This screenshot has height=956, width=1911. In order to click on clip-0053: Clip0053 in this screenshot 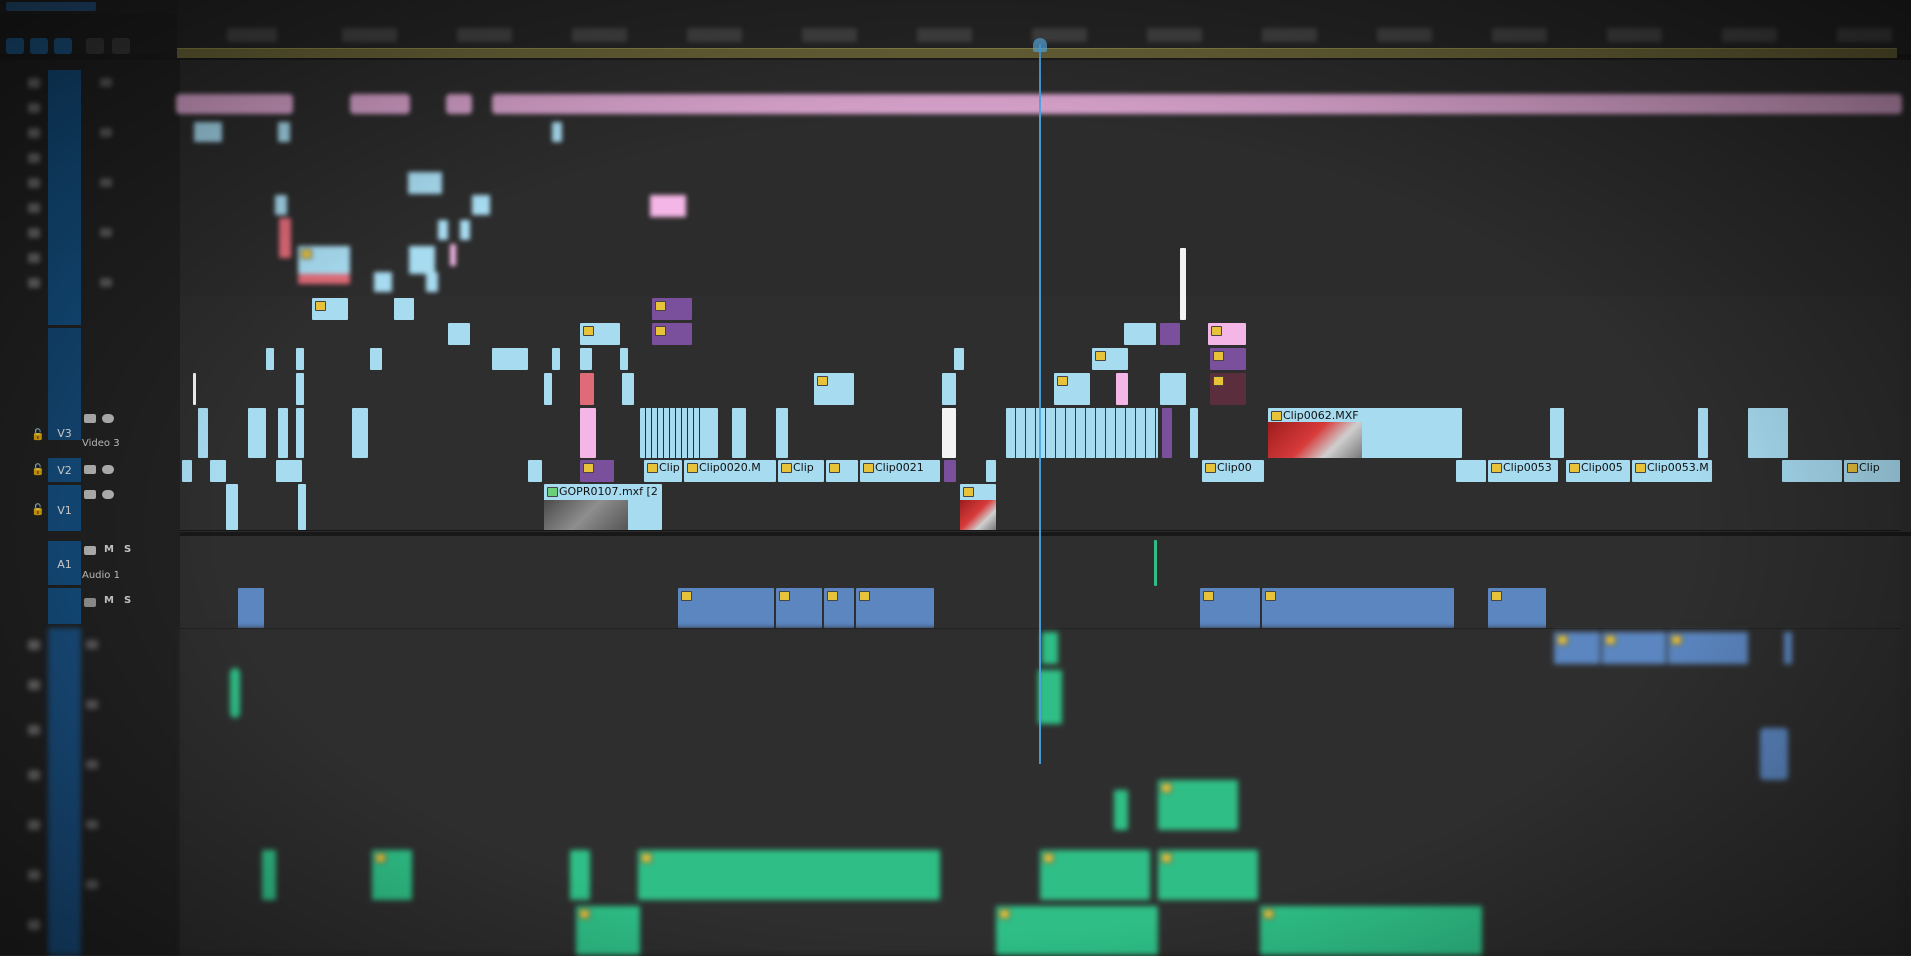, I will do `click(1523, 471)`.